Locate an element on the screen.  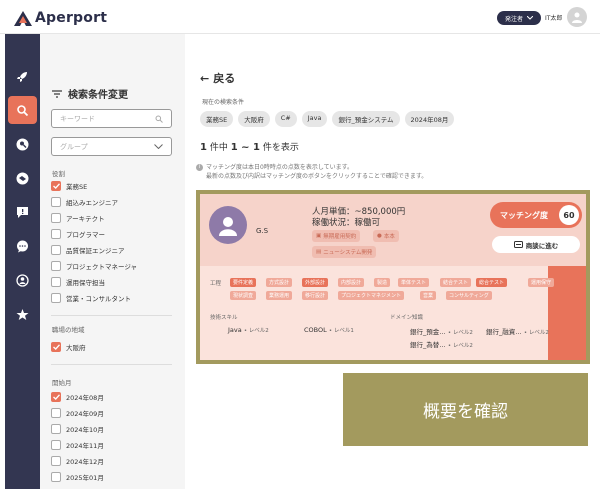
role-select: 発注者 is located at coordinates (519, 18).